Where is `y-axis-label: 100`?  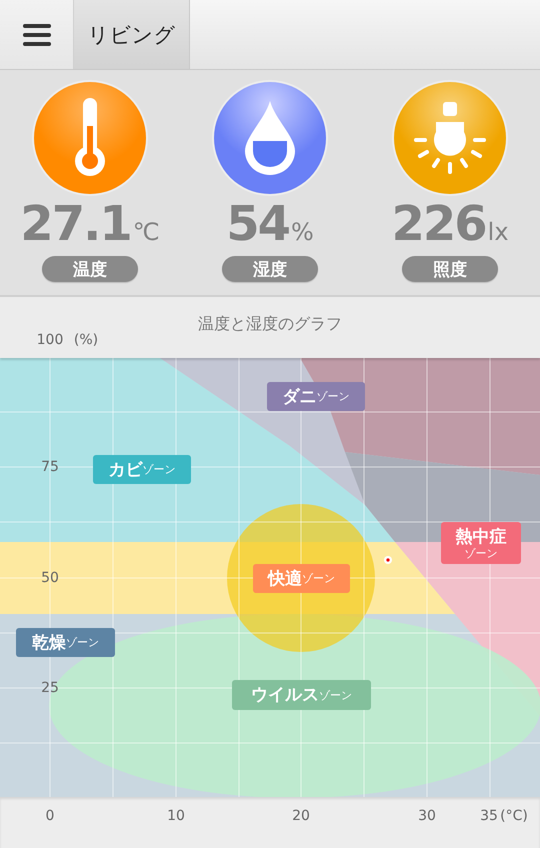 y-axis-label: 100 is located at coordinates (50, 340).